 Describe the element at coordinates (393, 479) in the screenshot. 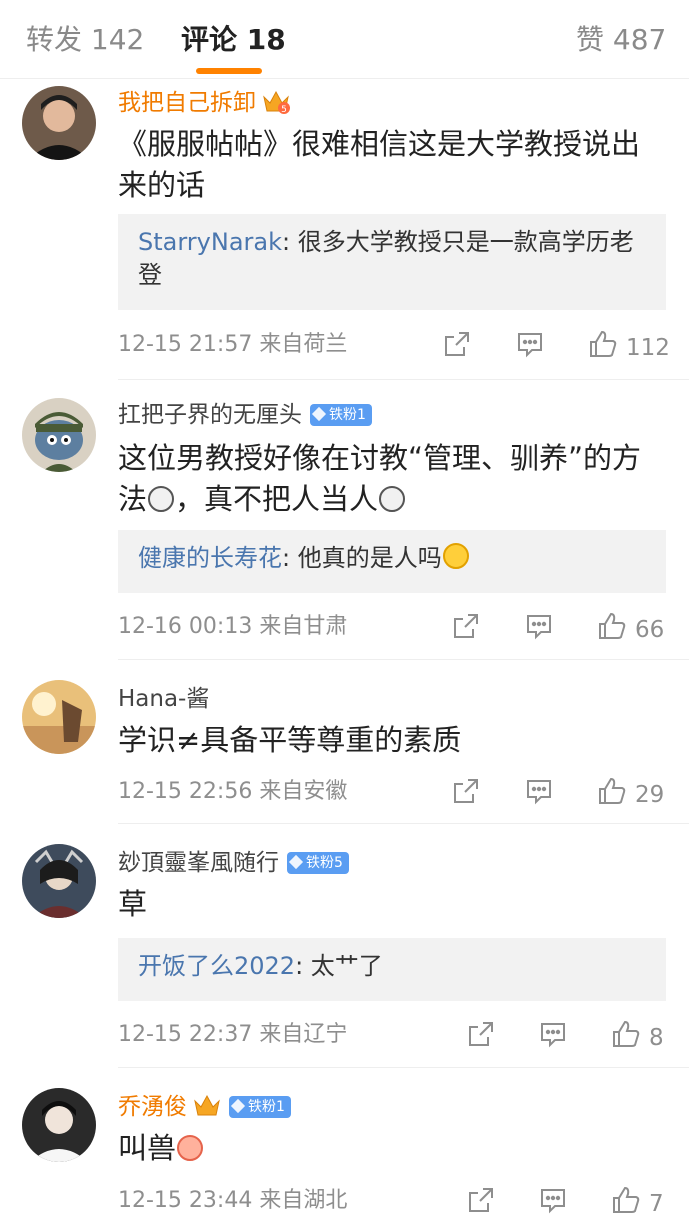

I see `comment-text: 这位男教授好像在讨教“管理、驯养”的方法 ，真不把人当人` at that location.